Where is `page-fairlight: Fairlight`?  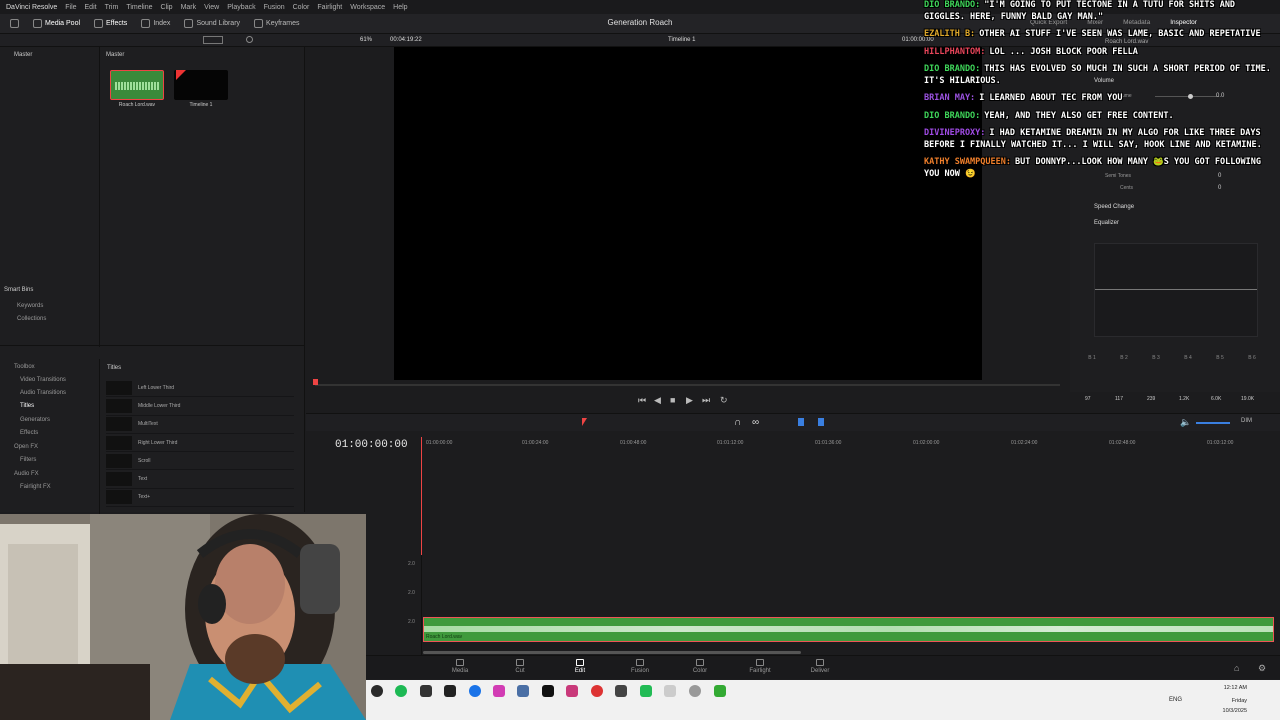
page-fairlight: Fairlight is located at coordinates (760, 666).